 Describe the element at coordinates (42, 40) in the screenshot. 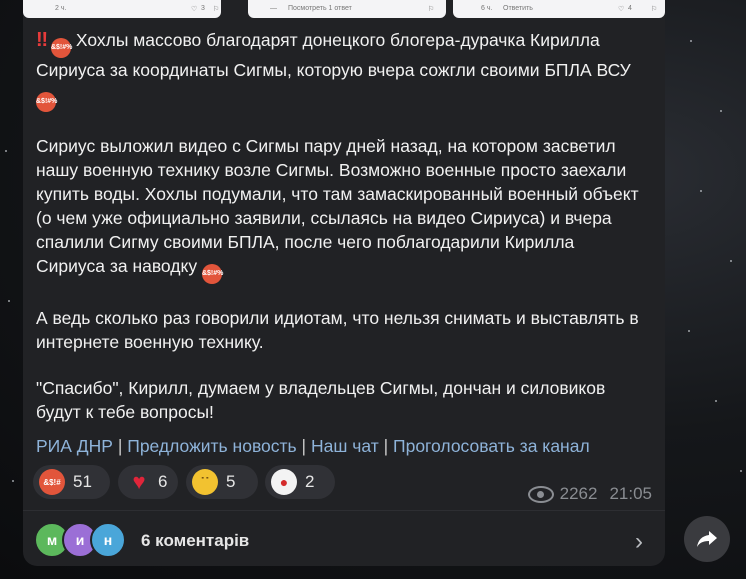

I see `double-exclamation-icon: ‼` at that location.